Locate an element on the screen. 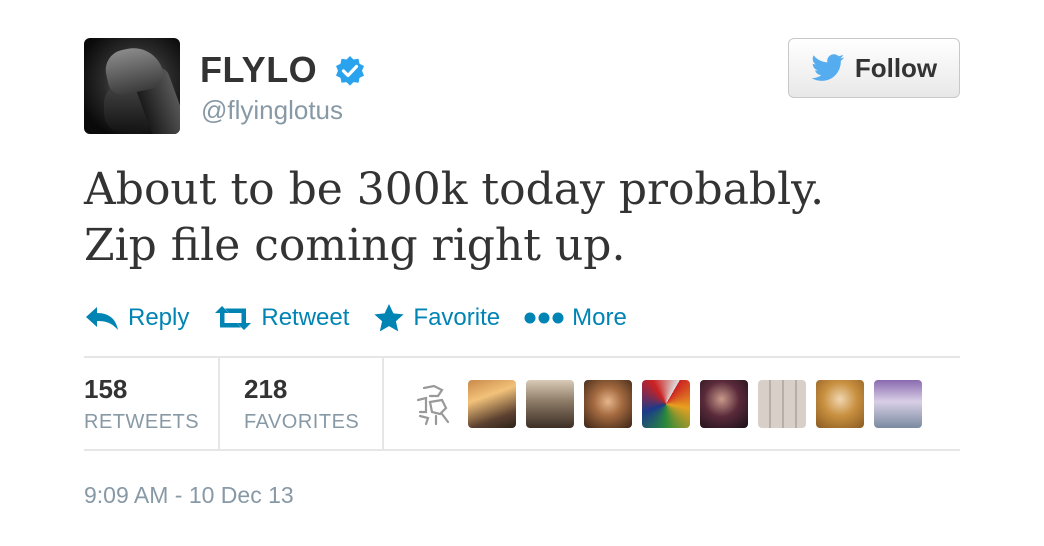 This screenshot has height=546, width=1044. user-avatar is located at coordinates (132, 86).